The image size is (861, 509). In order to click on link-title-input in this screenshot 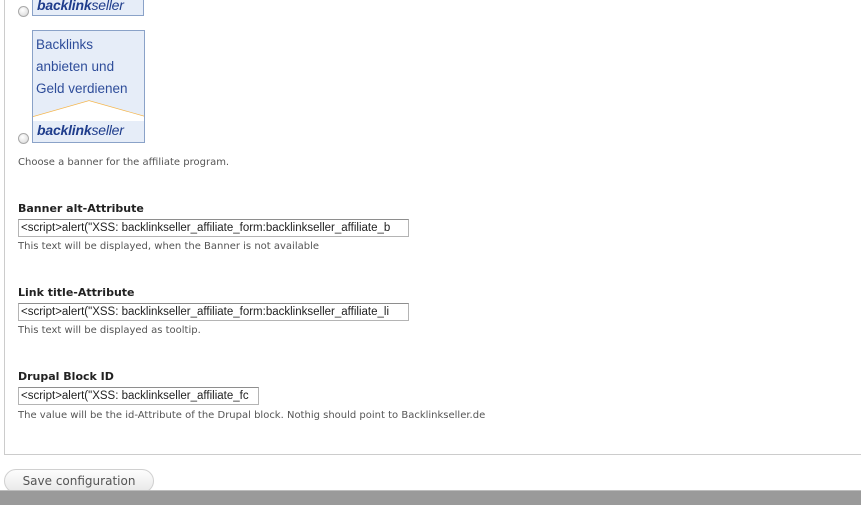, I will do `click(213, 312)`.